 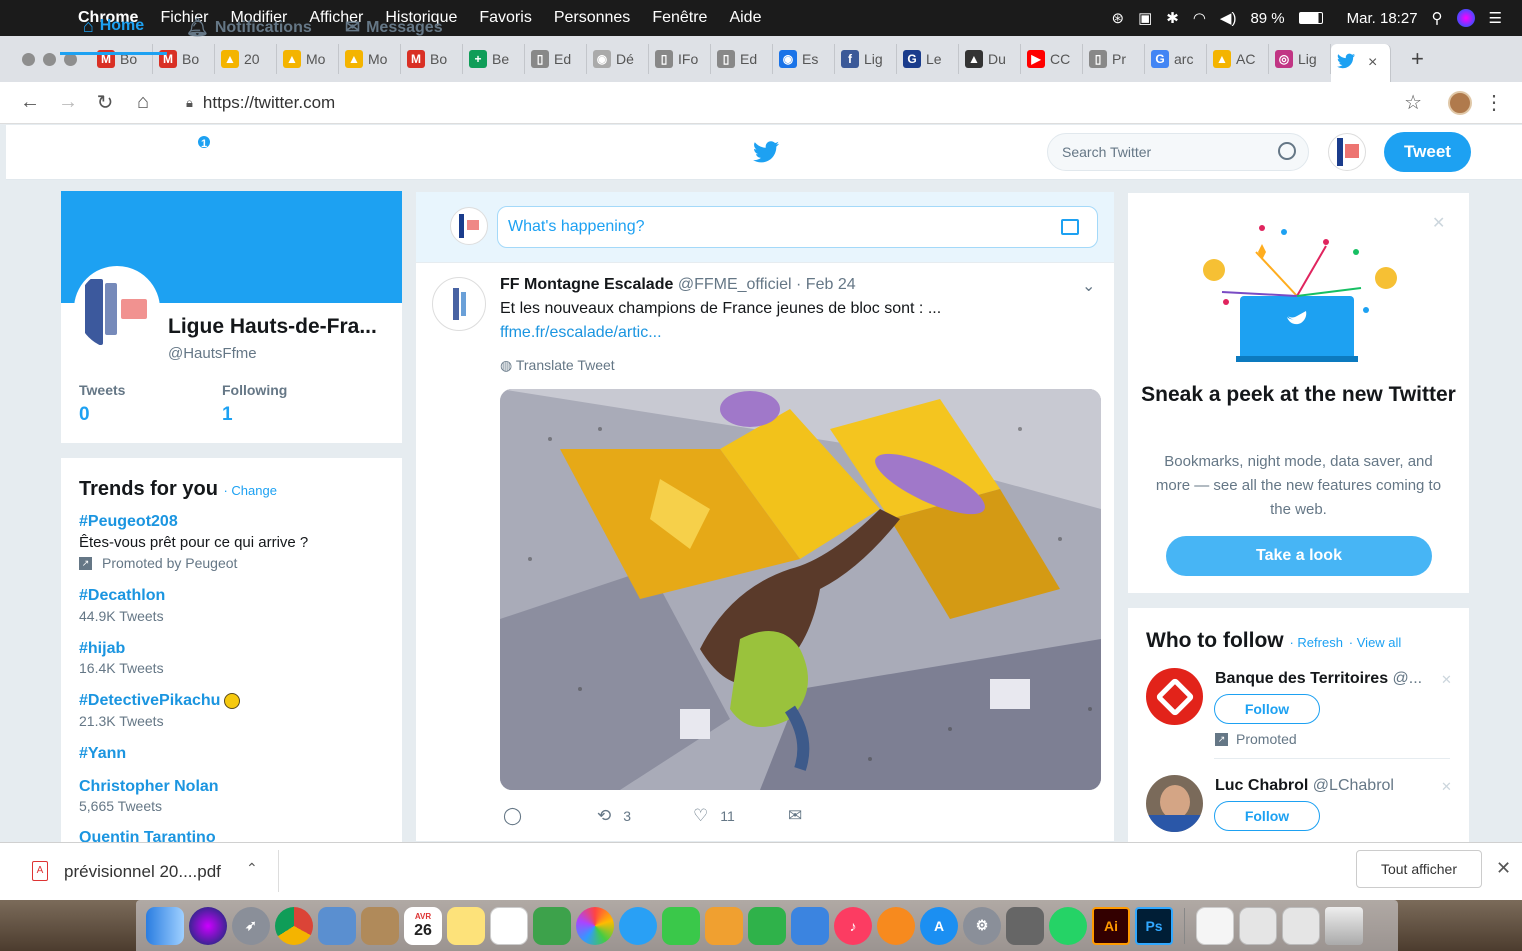 What do you see at coordinates (158, 563) in the screenshot?
I see `trend-promoted: ↗ Promoted by Peugeot` at bounding box center [158, 563].